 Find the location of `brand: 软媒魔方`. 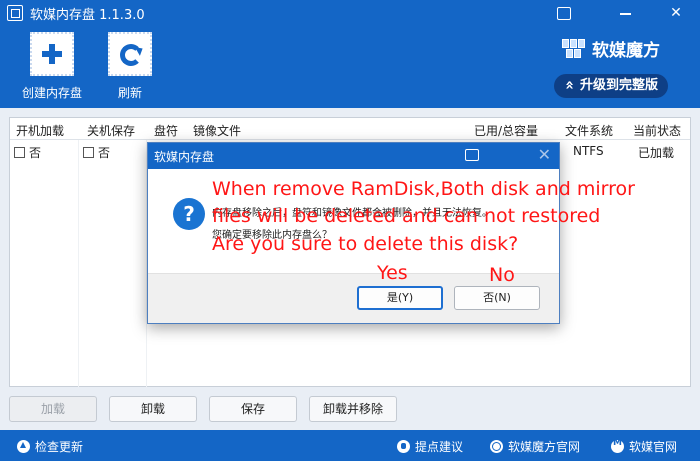

brand: 软媒魔方 is located at coordinates (611, 49).